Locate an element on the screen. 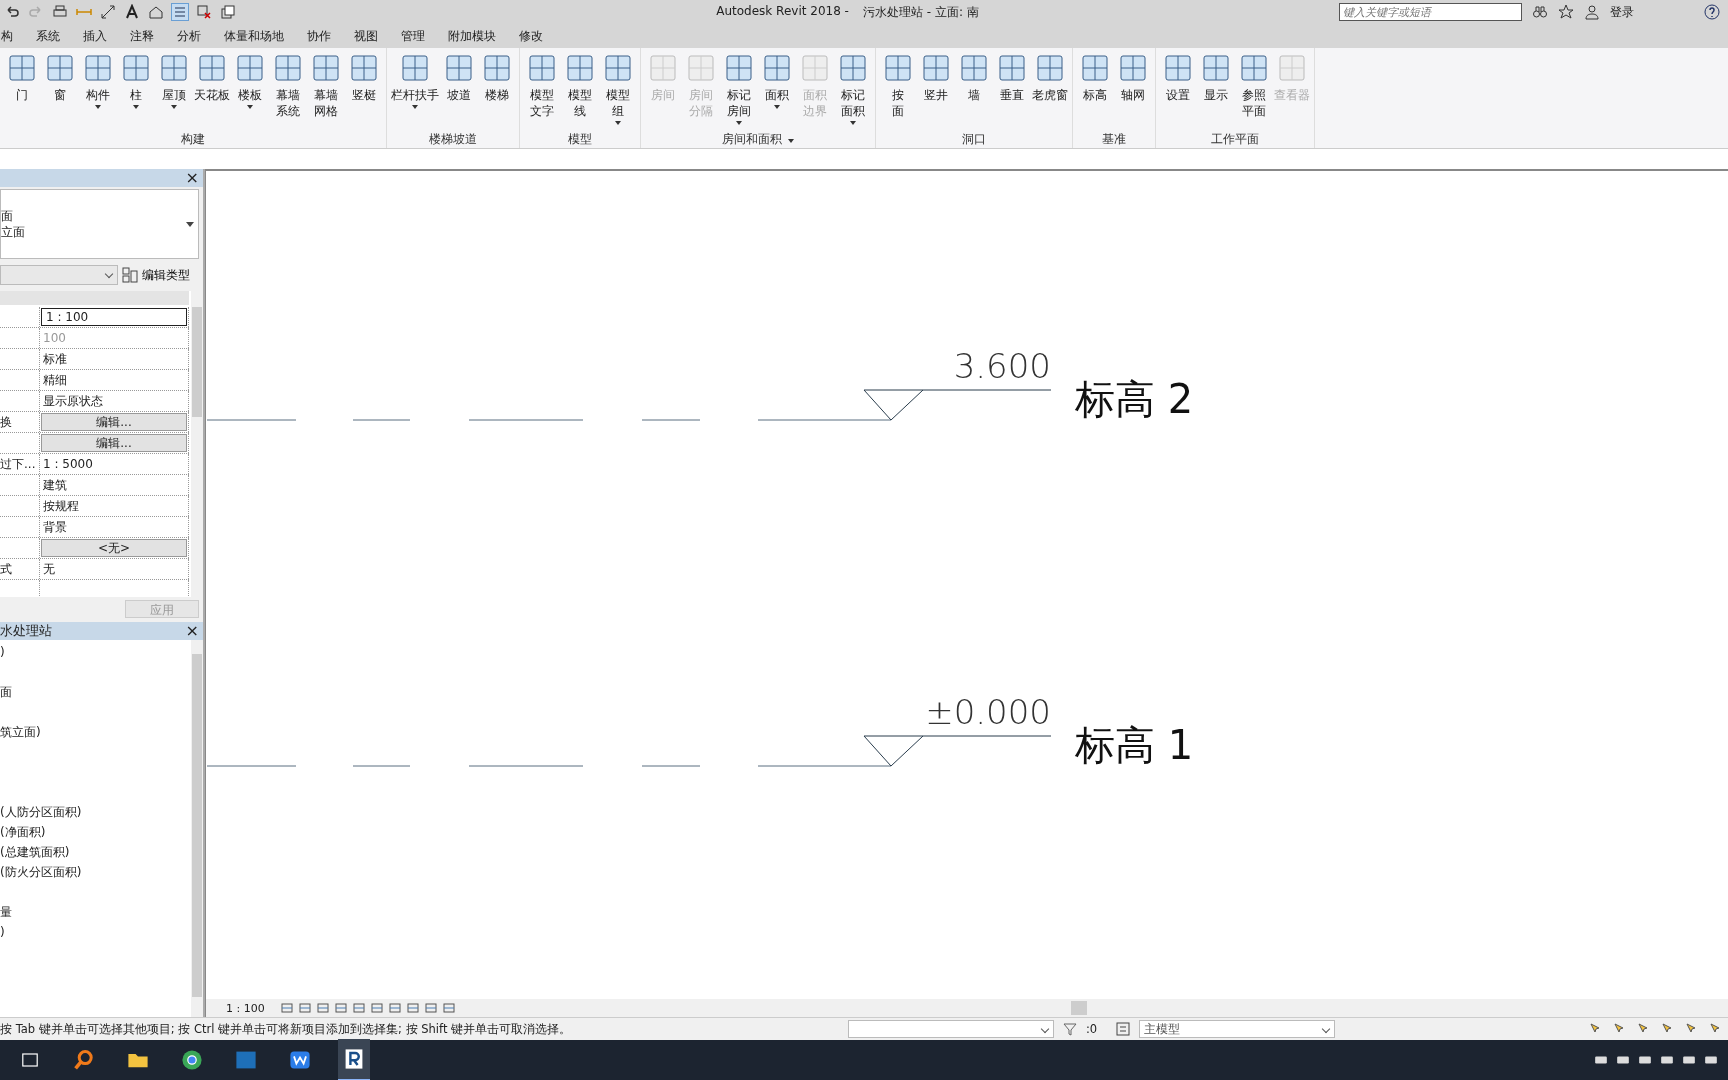  ribbon-tool-button: 窗 is located at coordinates (60, 89).